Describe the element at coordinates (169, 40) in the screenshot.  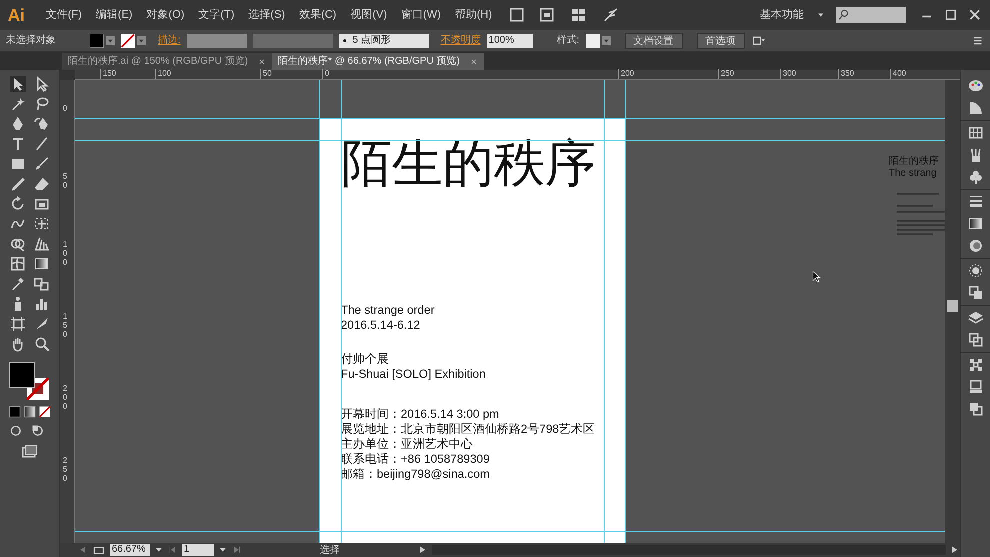
I see `stroke-label: 描边:` at that location.